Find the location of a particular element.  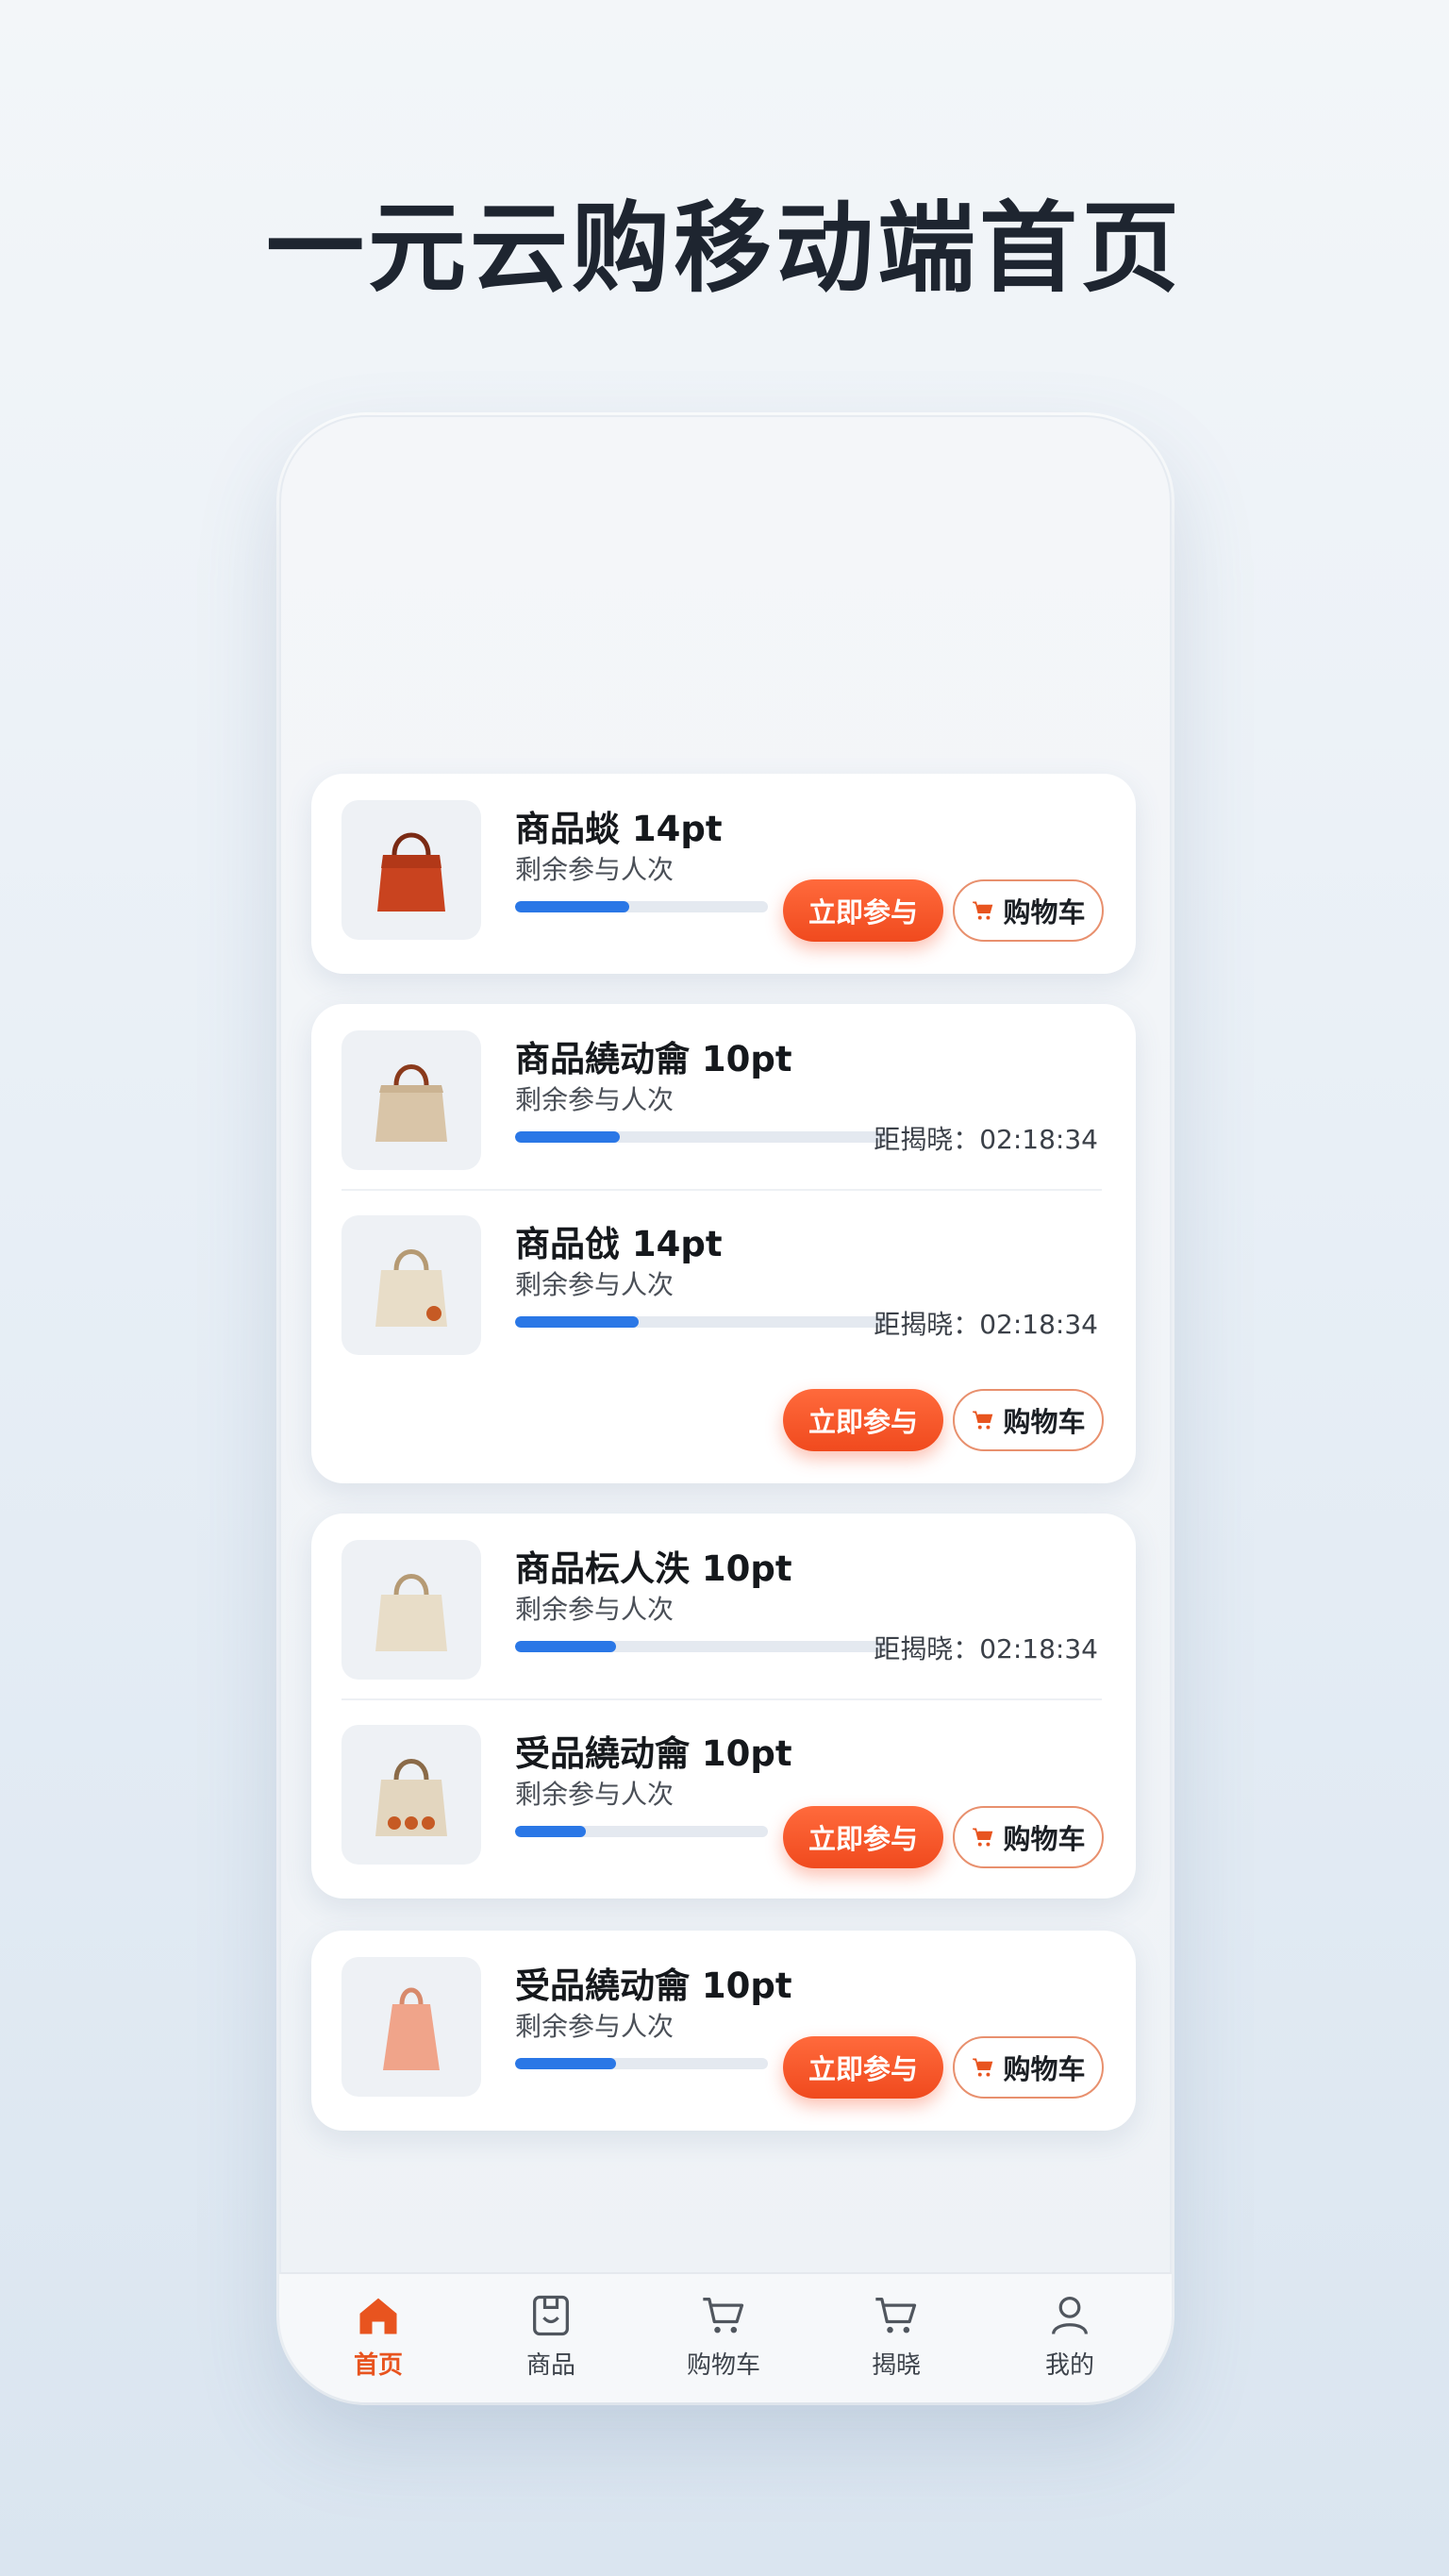

bottom-tab-bar: 首页 商品 购物车 揭晓 我的 is located at coordinates (725, 2337).